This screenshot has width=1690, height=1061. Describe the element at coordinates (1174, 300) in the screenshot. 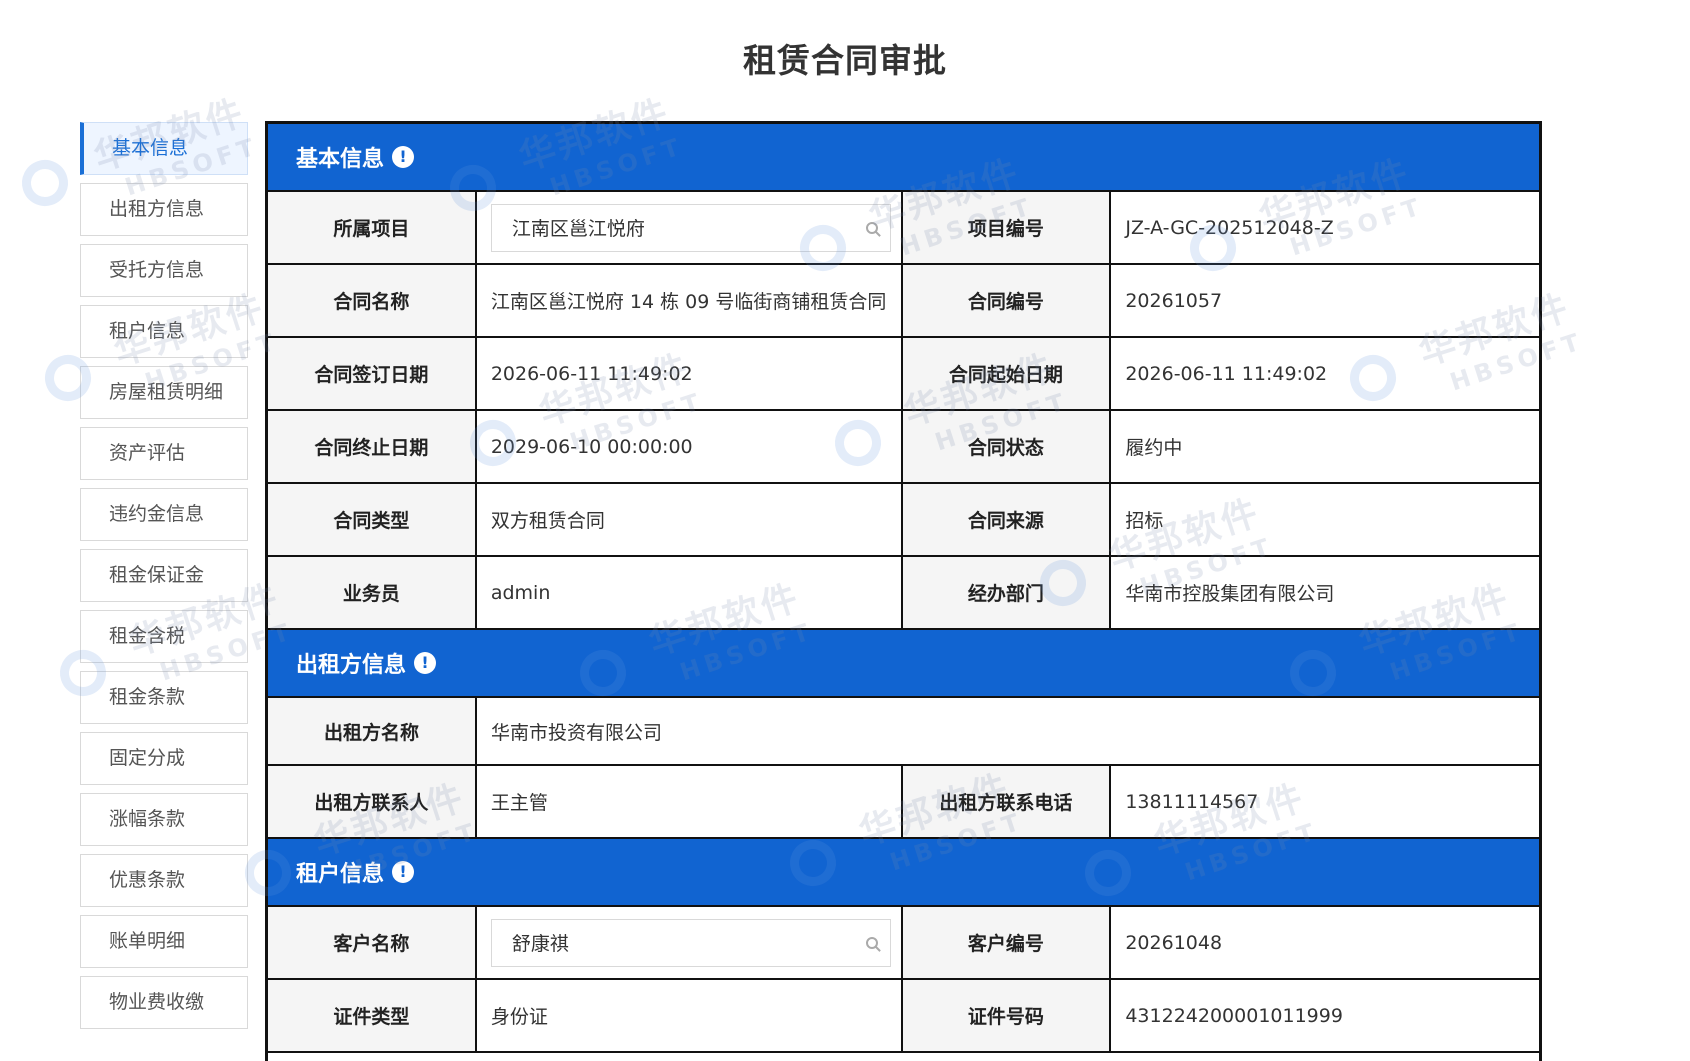

I see `field-value: 20261057` at that location.